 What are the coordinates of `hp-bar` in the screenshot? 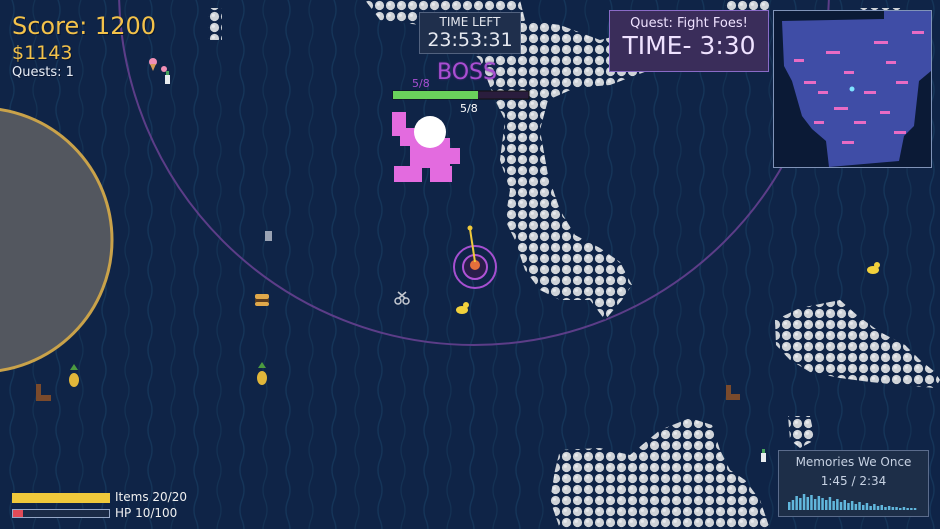 It's located at (61, 513).